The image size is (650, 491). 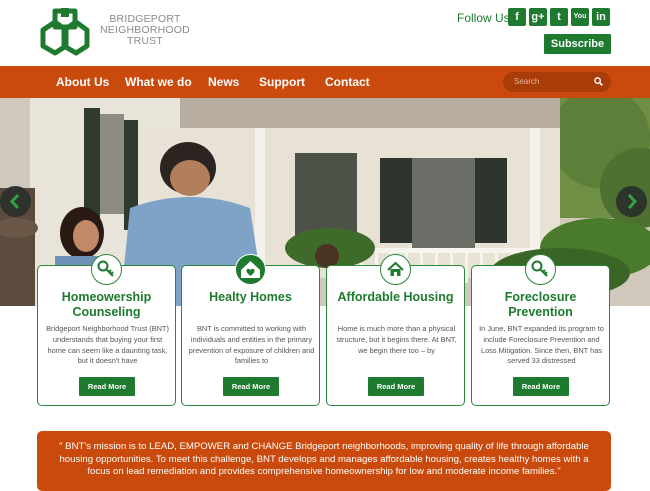 What do you see at coordinates (598, 81) in the screenshot?
I see `search-icon` at bounding box center [598, 81].